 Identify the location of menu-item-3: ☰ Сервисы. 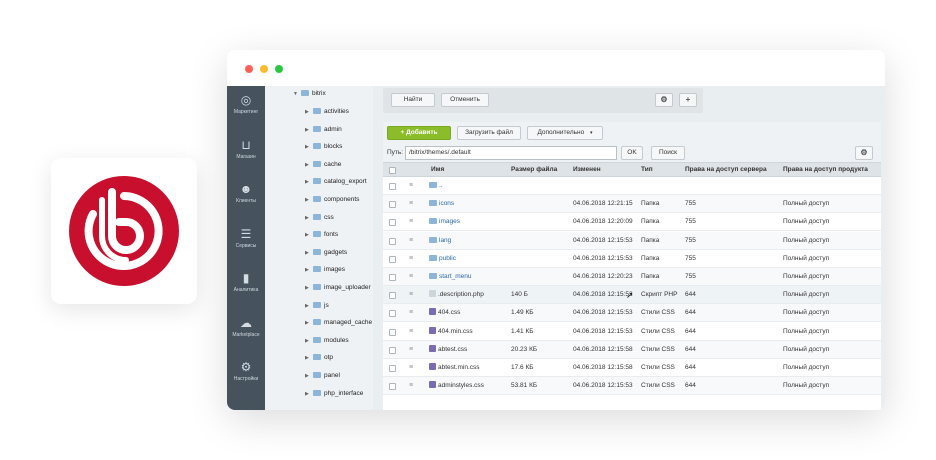
(246, 243).